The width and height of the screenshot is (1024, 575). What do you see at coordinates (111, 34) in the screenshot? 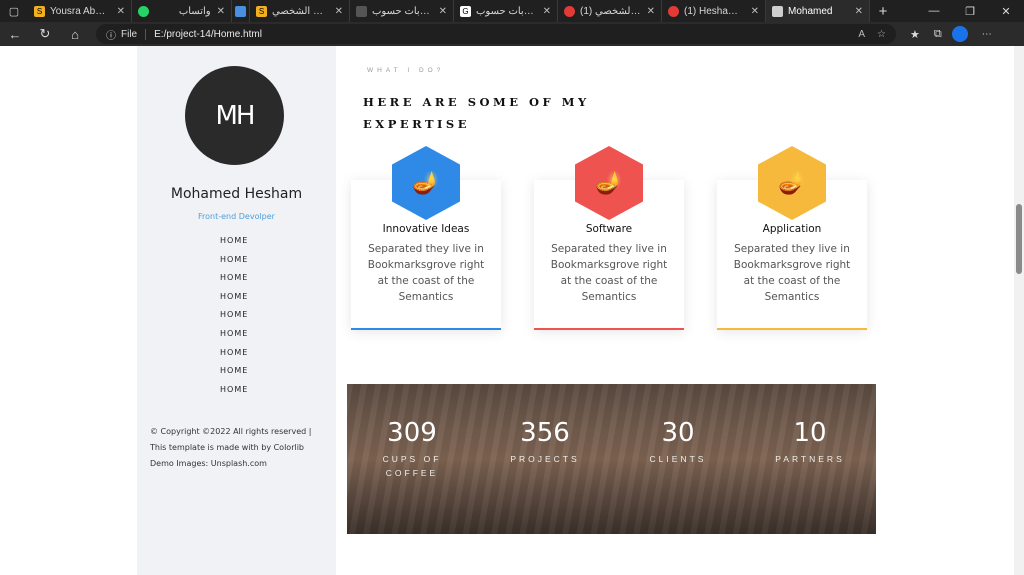
I see `info-icon: ⓘ` at bounding box center [111, 34].